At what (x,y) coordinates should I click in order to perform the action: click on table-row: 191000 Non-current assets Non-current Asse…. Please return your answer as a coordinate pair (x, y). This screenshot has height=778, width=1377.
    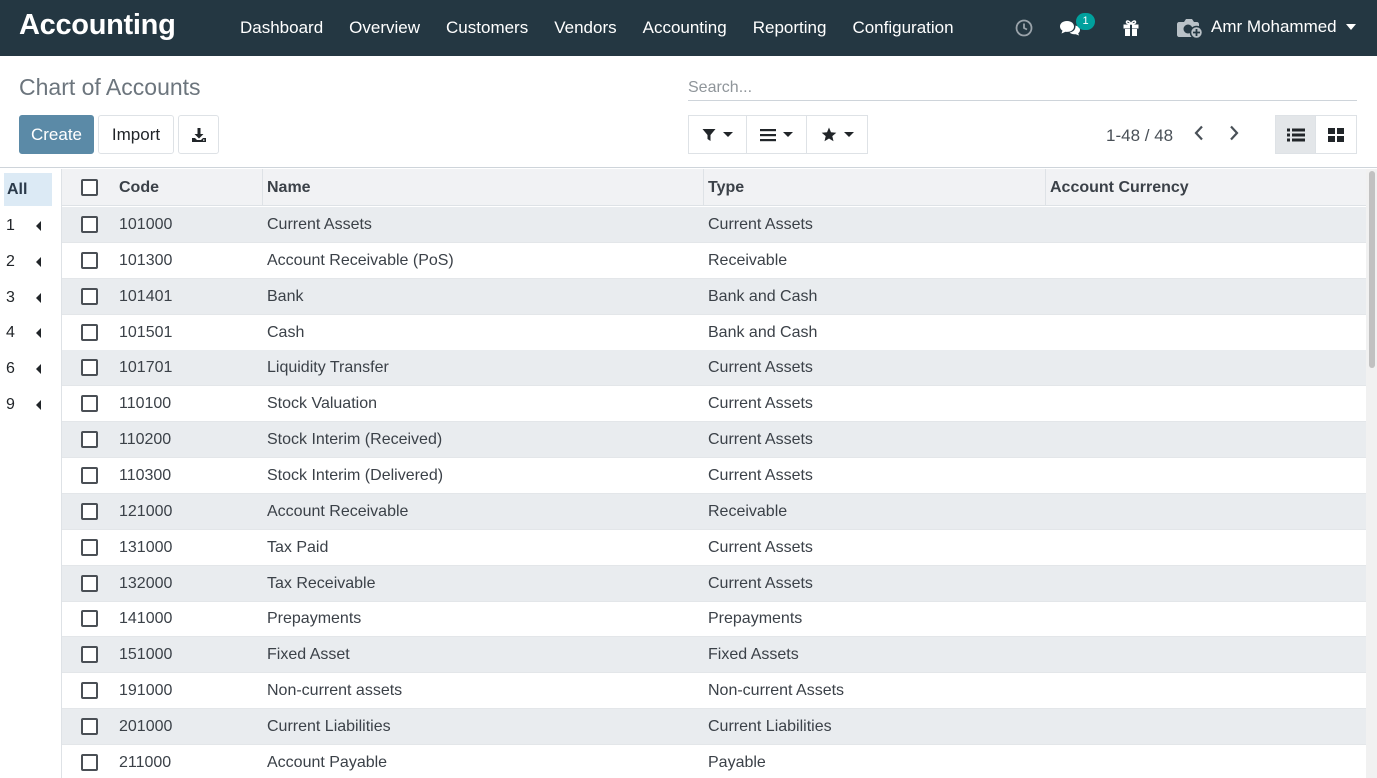
    Looking at the image, I should click on (714, 691).